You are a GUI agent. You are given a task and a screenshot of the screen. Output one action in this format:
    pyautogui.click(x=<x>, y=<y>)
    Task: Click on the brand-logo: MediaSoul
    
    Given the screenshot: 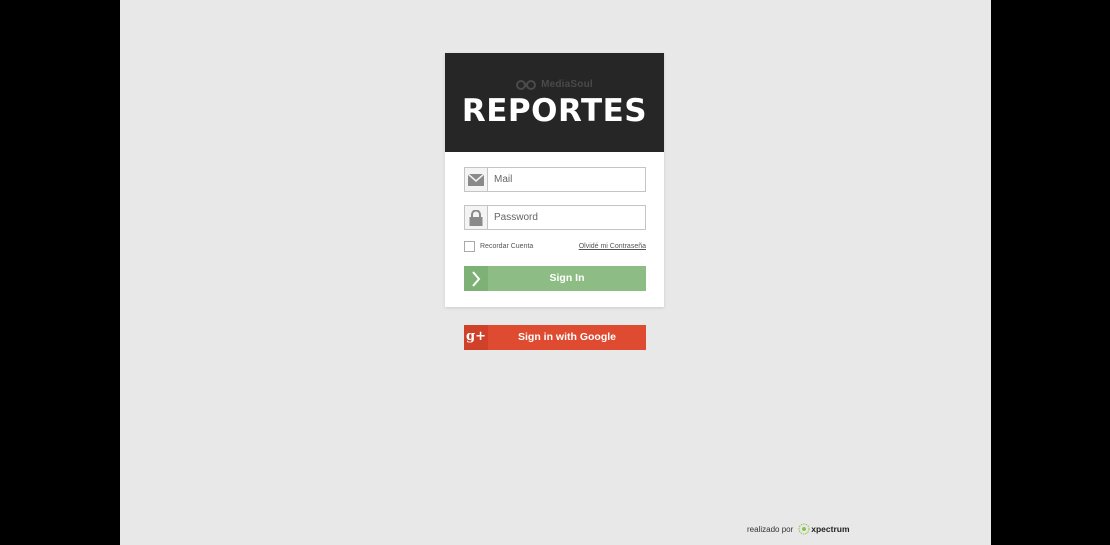 What is the action you would take?
    pyautogui.click(x=554, y=84)
    